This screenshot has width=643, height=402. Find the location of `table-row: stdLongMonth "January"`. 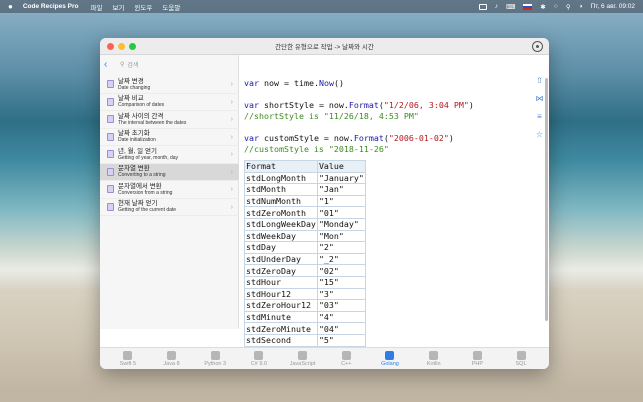

table-row: stdLongMonth "January" is located at coordinates (305, 178).